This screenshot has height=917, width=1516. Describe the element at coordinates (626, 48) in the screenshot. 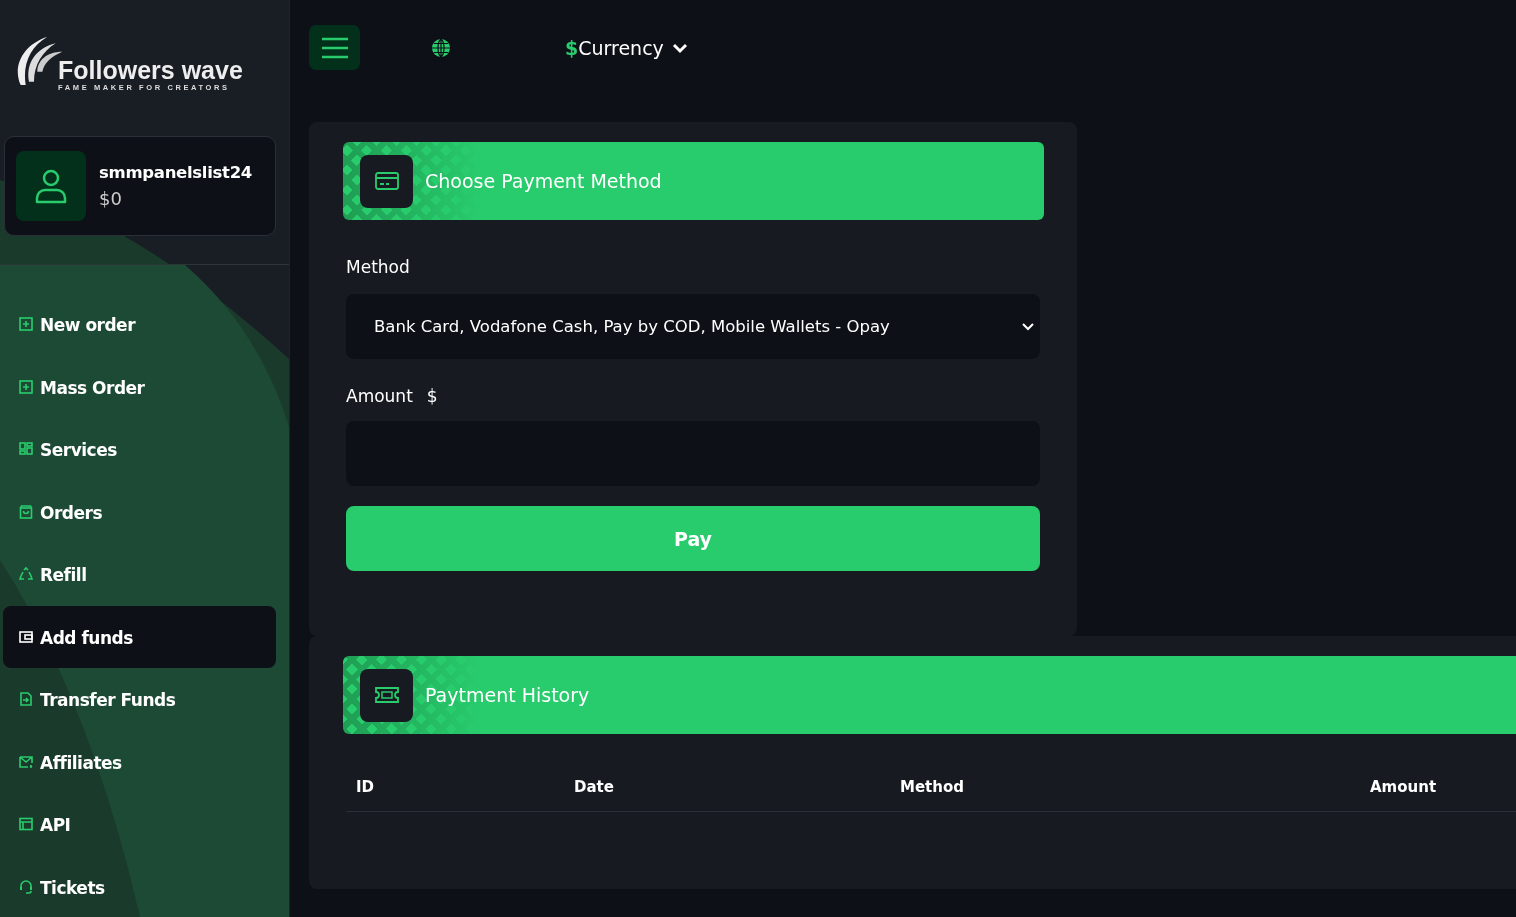

I see `currency-dropdown: $Currency` at that location.